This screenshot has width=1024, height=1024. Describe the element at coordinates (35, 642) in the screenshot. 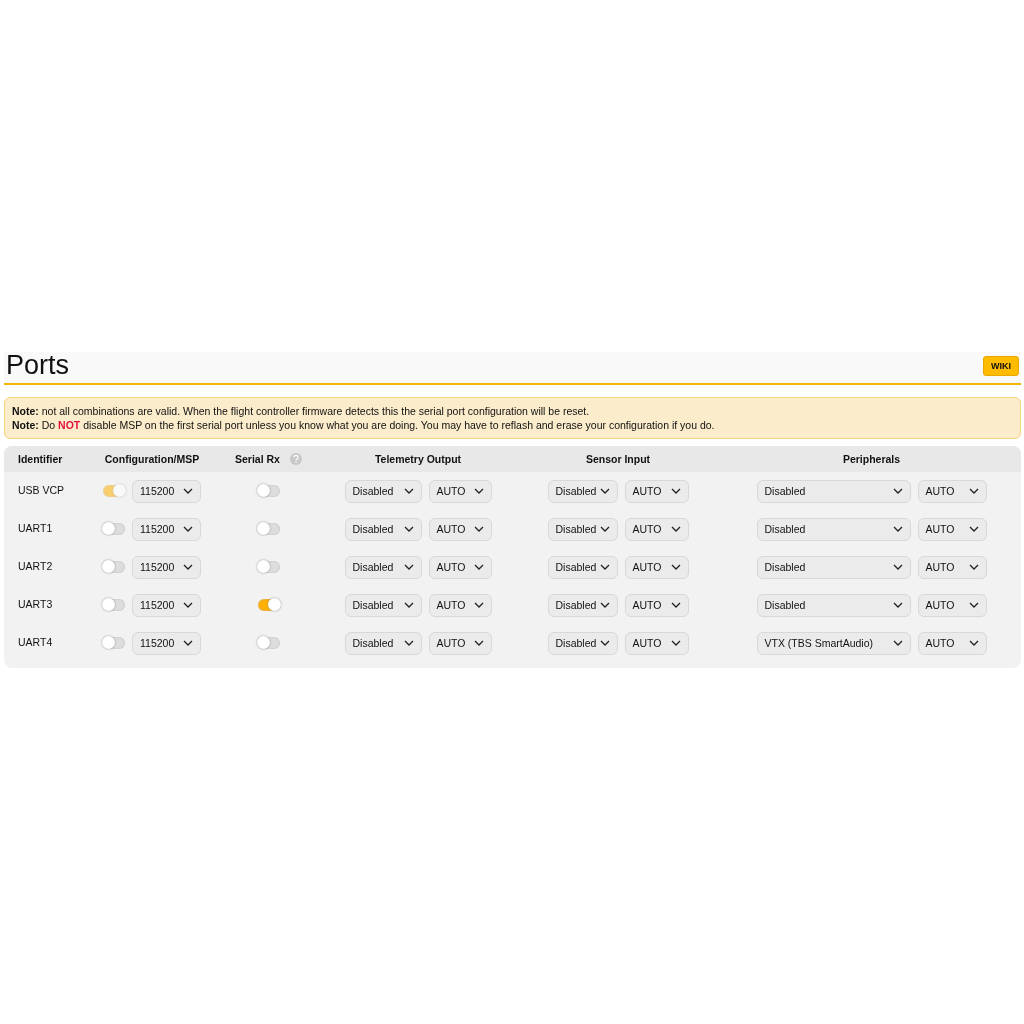

I see `port-identifier: UART4` at that location.